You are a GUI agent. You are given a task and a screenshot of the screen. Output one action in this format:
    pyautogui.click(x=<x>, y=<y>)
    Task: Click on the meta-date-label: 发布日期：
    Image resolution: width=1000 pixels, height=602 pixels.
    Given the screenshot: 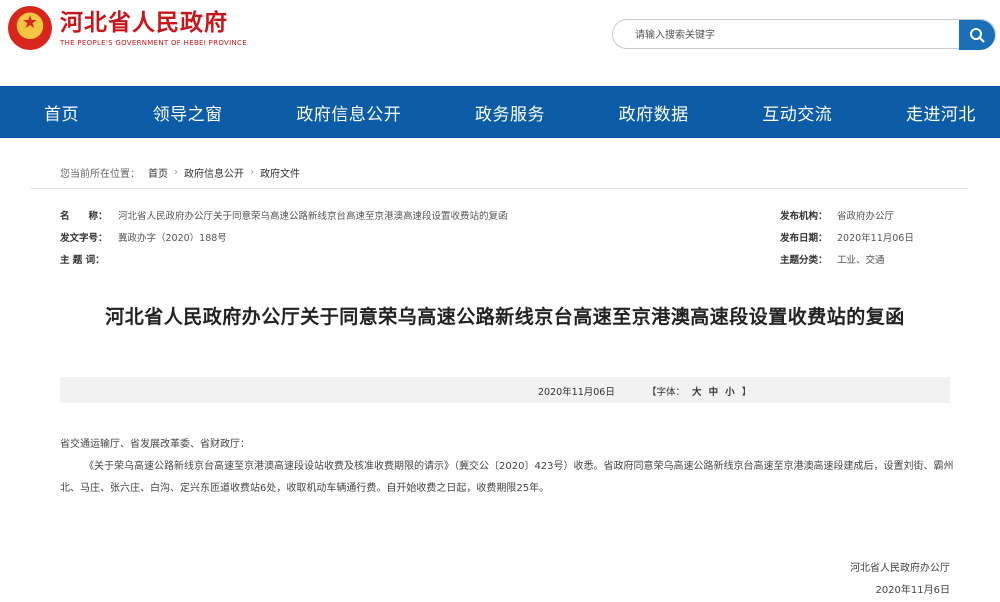 What is the action you would take?
    pyautogui.click(x=804, y=238)
    